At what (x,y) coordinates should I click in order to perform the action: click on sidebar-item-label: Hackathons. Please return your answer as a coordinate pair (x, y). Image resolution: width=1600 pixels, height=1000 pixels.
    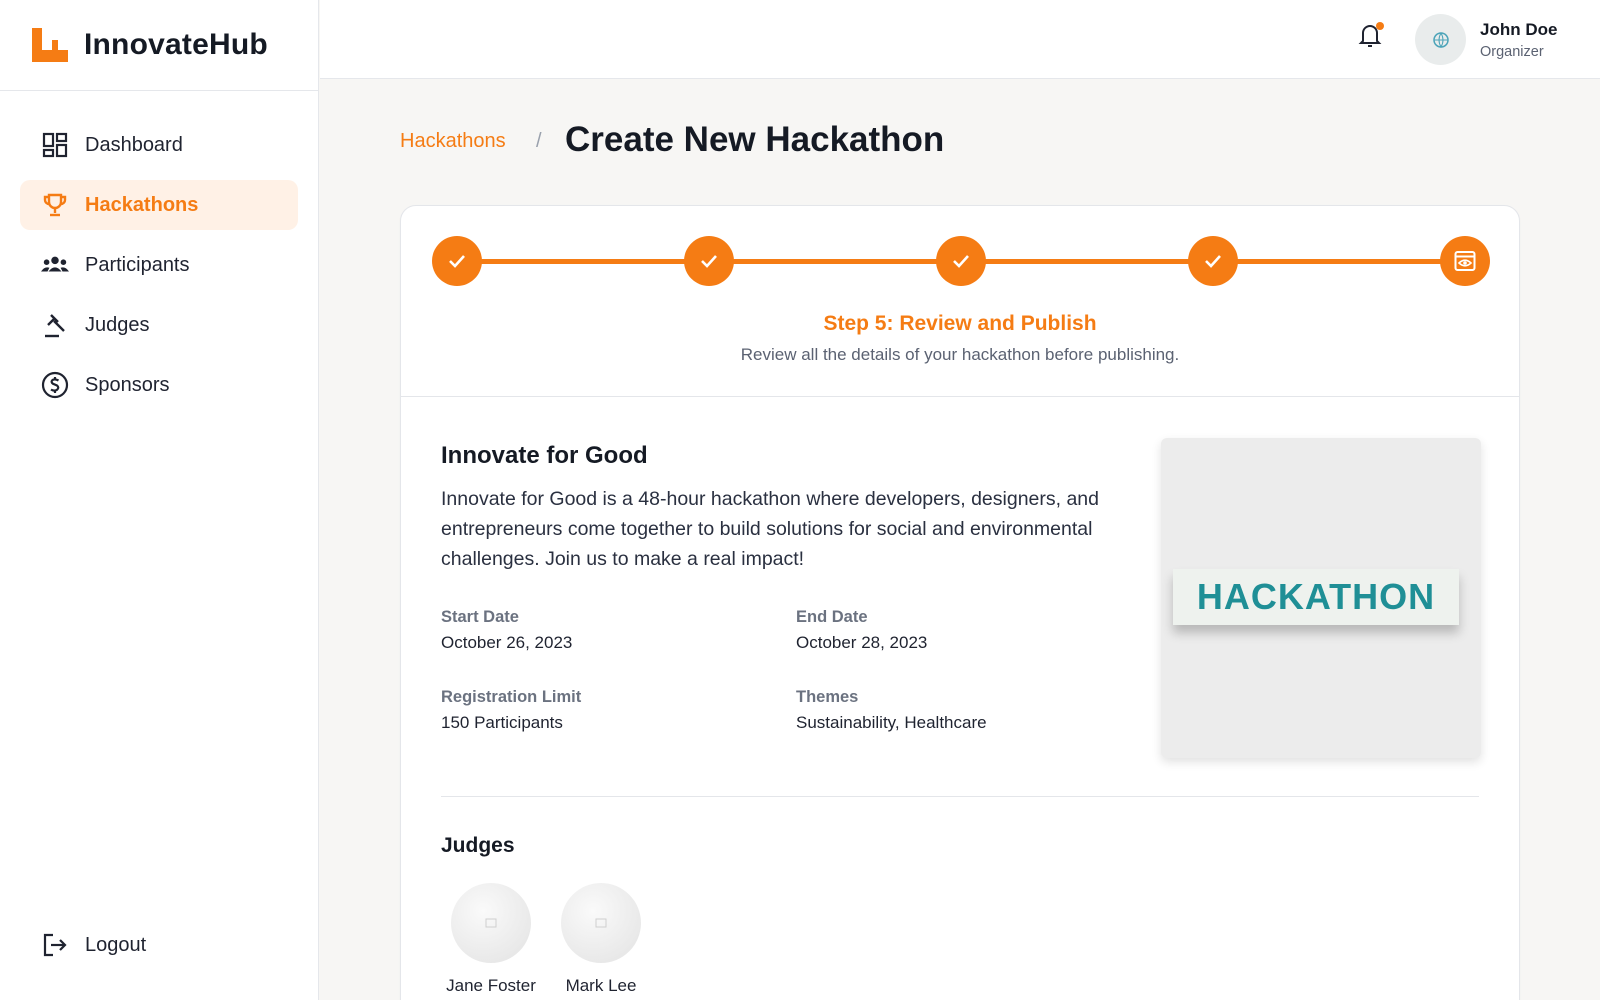
    Looking at the image, I should click on (142, 204).